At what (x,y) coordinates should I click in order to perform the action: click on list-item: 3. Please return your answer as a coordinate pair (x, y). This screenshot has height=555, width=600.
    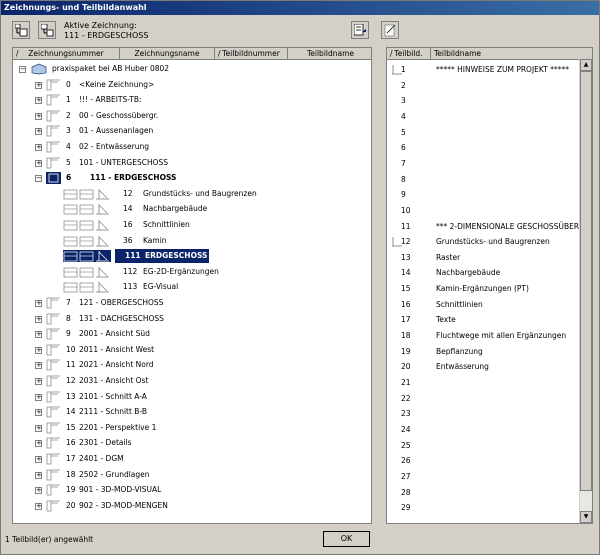
    Looking at the image, I should click on (483, 100).